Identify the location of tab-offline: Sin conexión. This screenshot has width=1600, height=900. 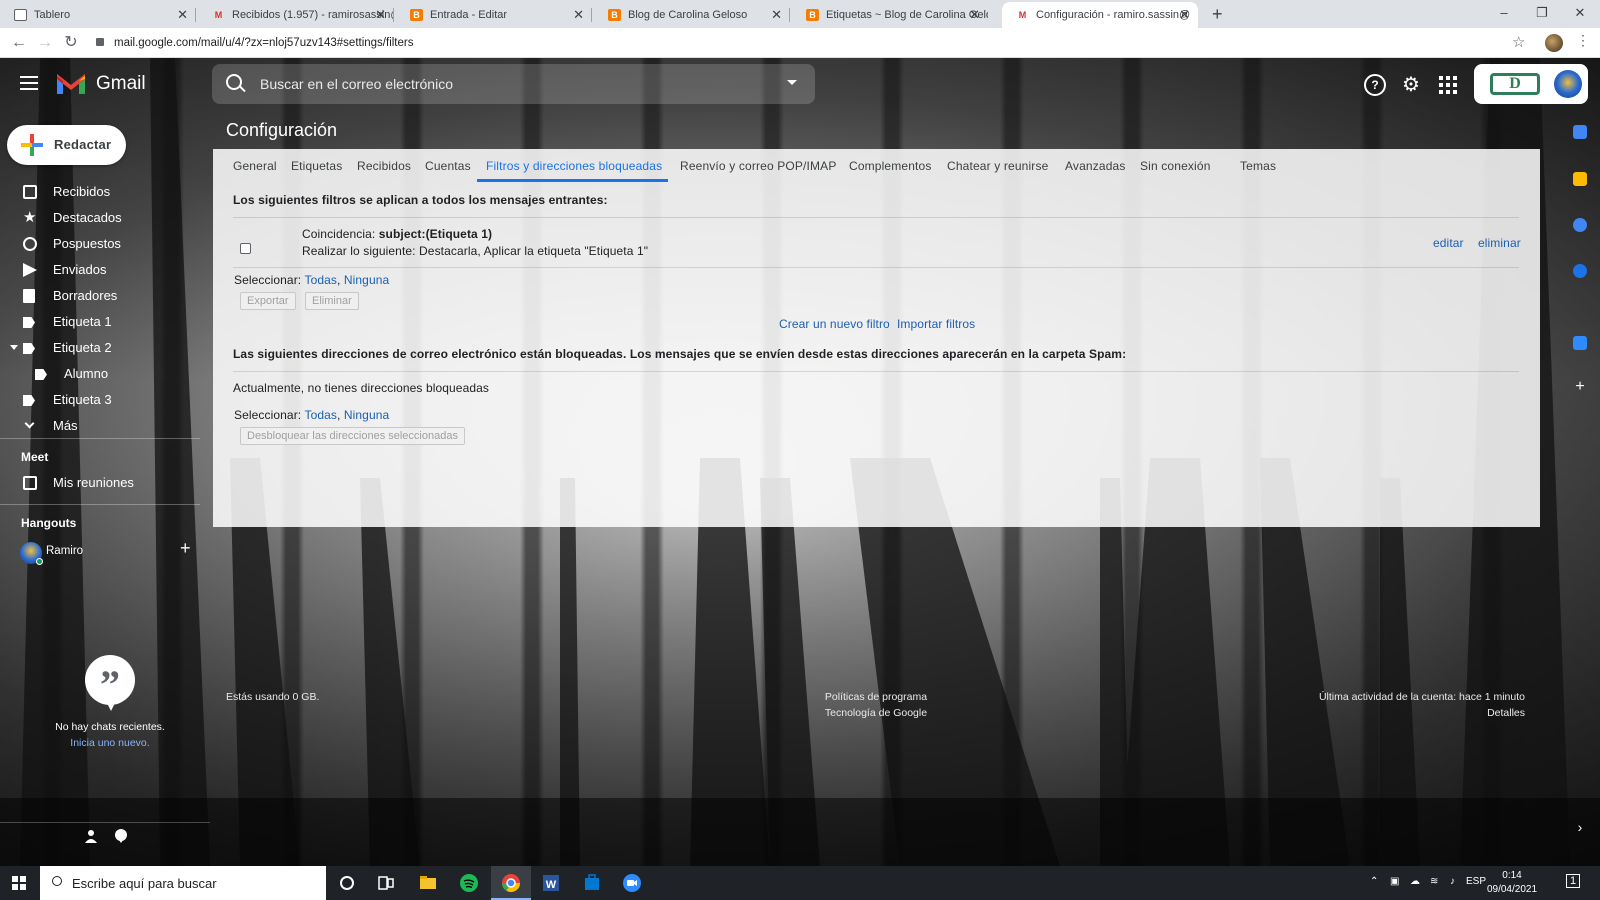
(1175, 166).